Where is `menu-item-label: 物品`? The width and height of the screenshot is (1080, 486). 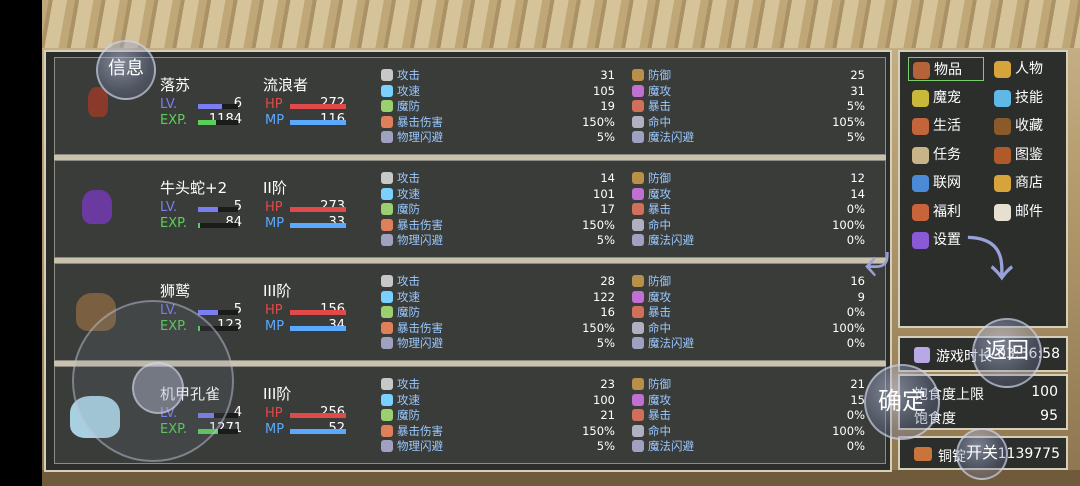
menu-item-label: 物品 is located at coordinates (948, 70).